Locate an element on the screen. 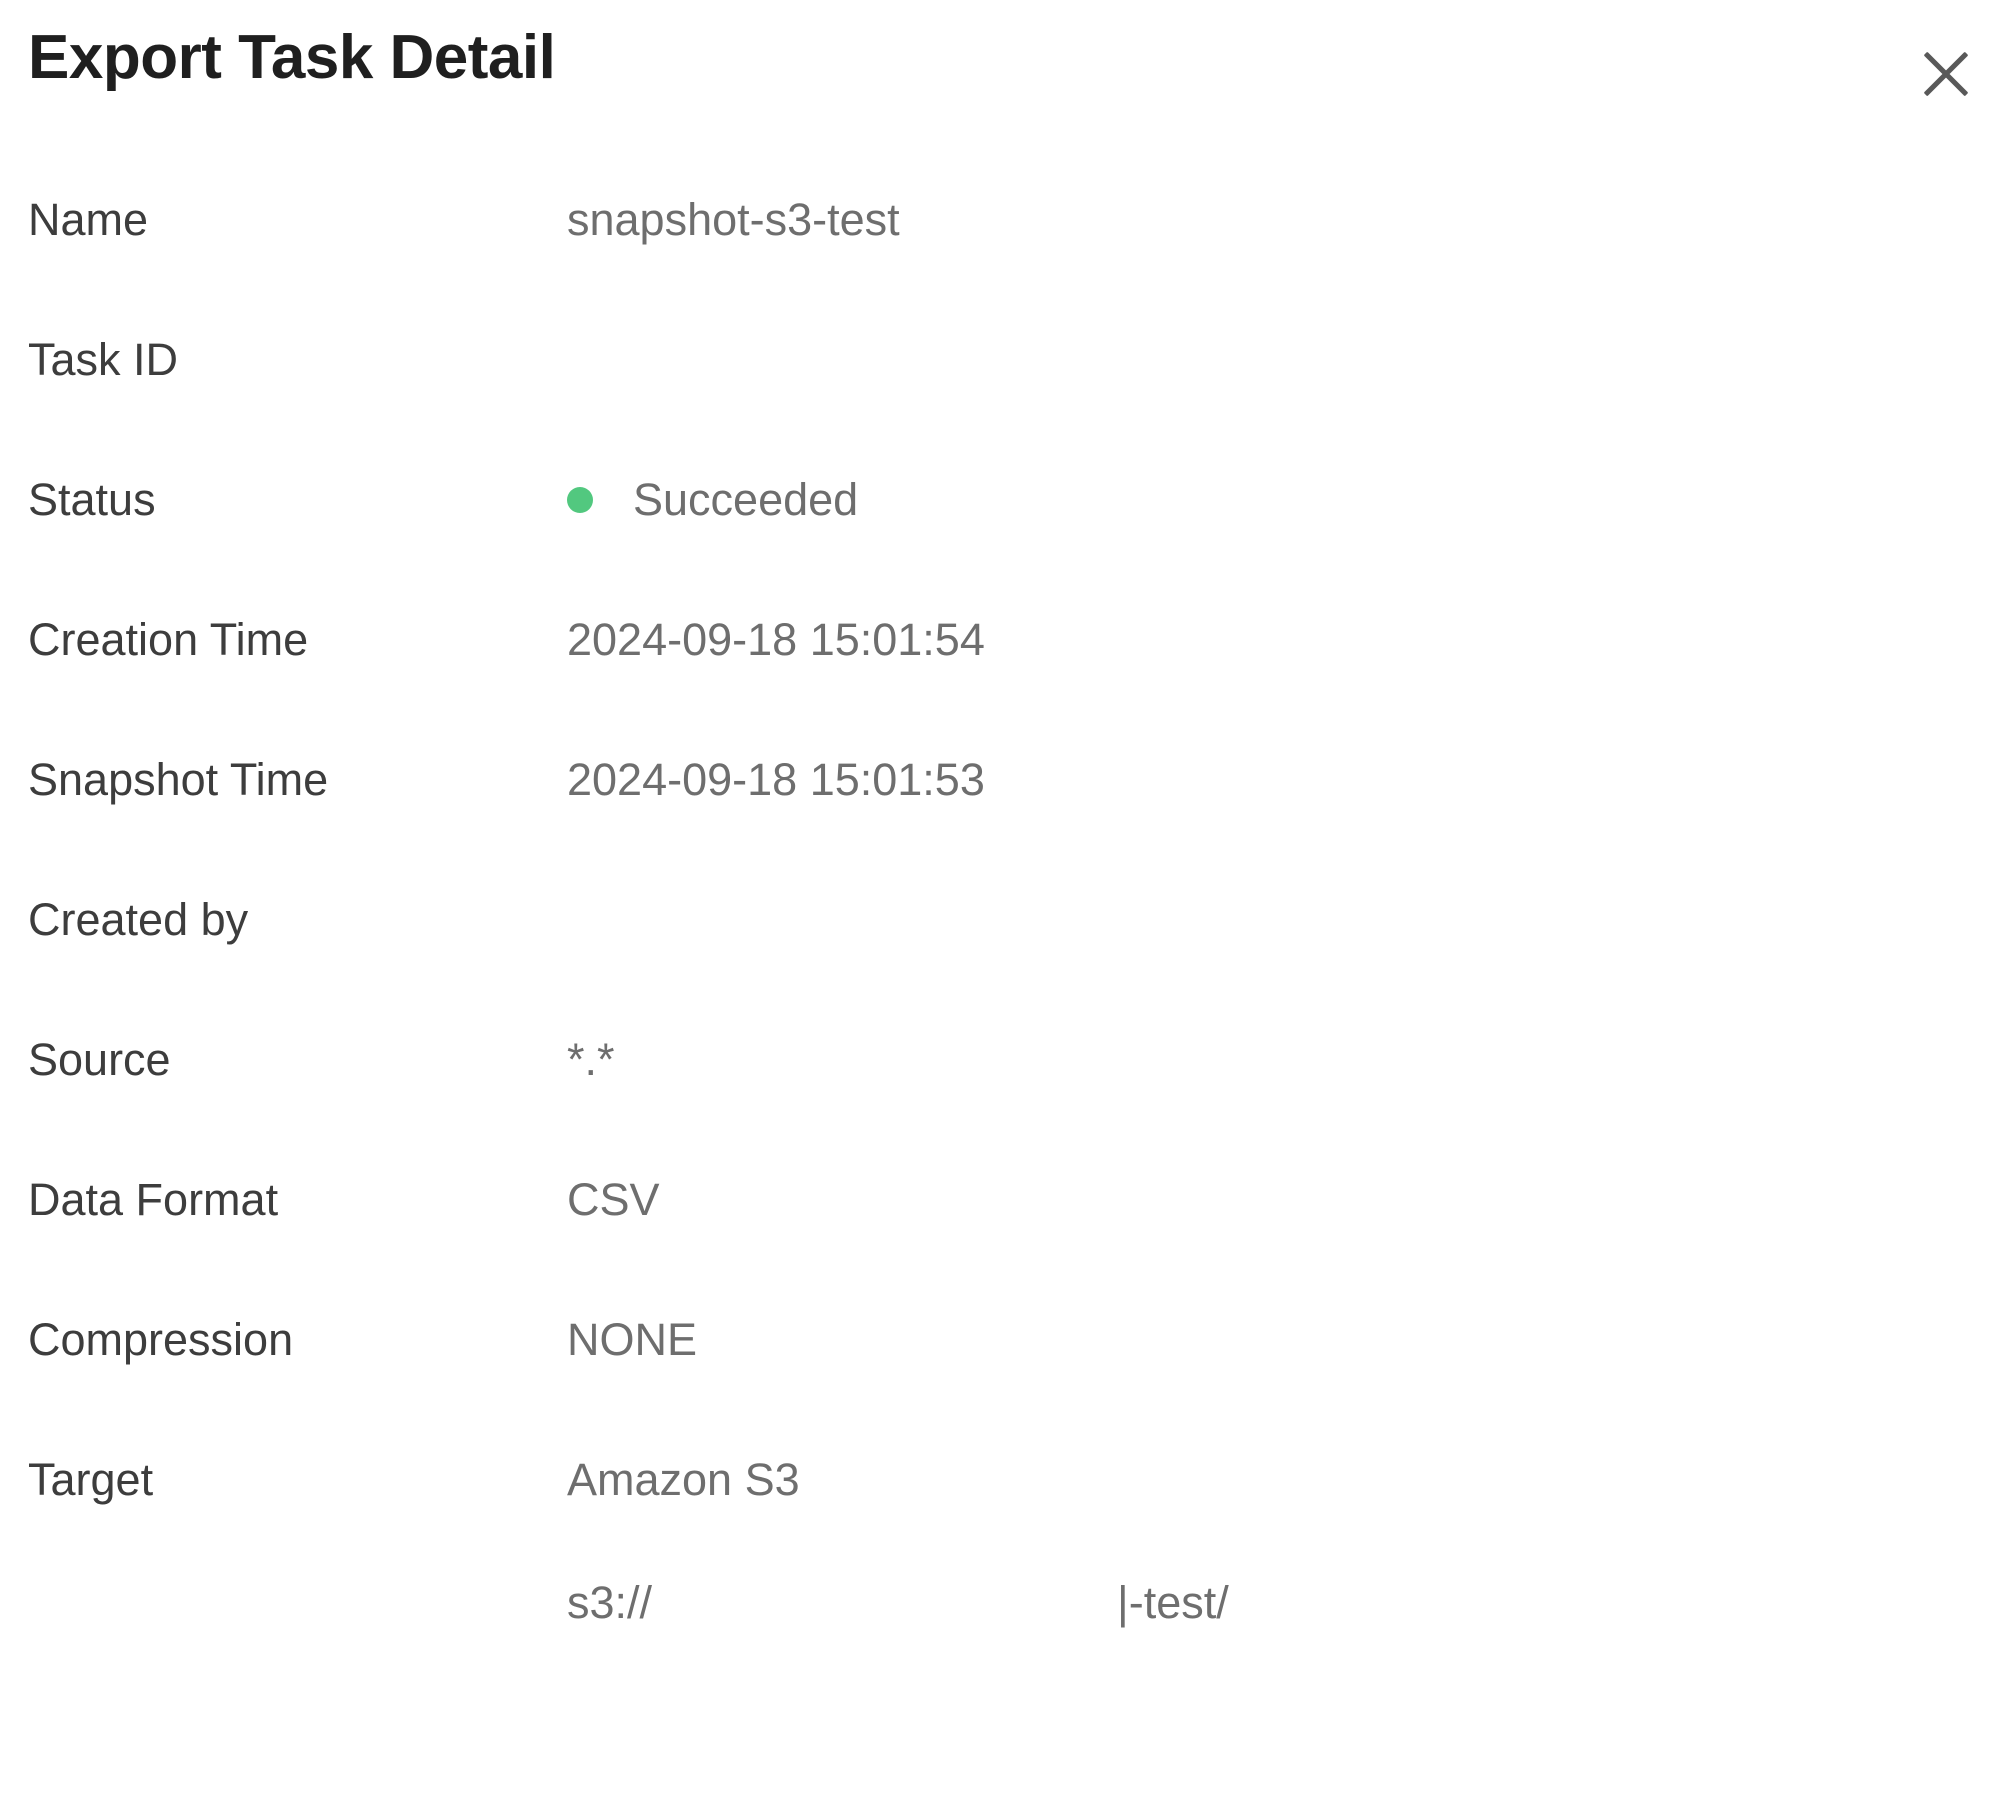  detail-value-created-by is located at coordinates (1283, 920).